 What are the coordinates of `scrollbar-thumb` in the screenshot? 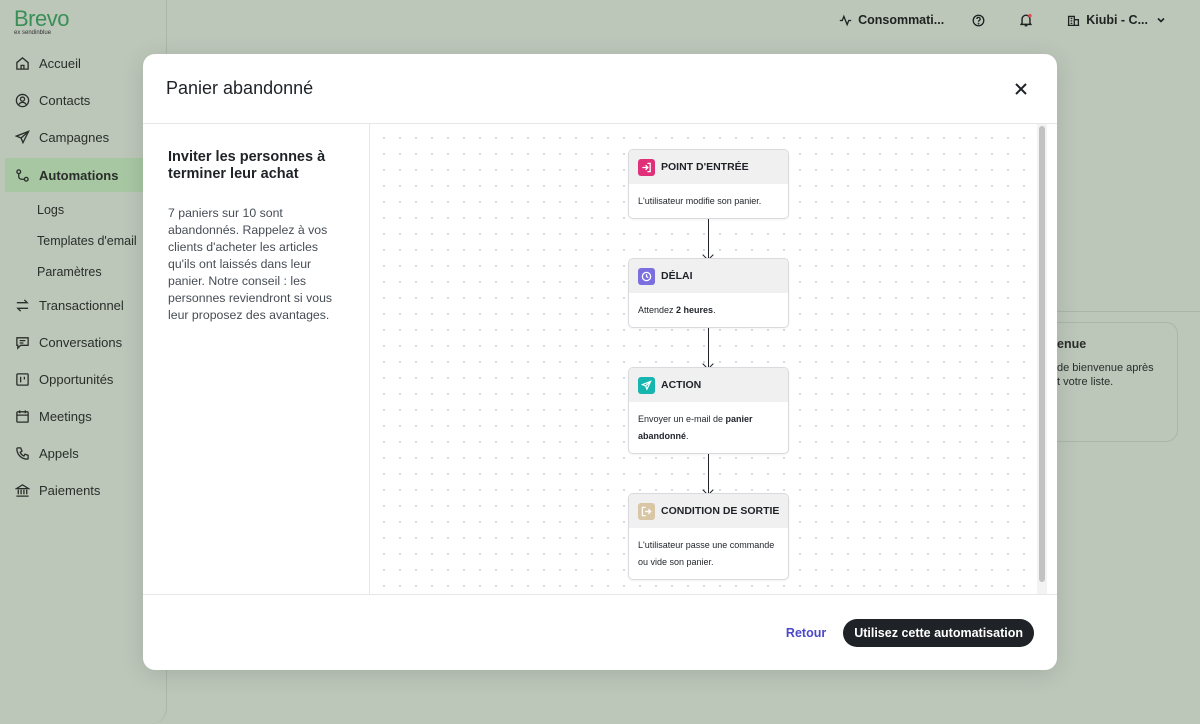 It's located at (1042, 354).